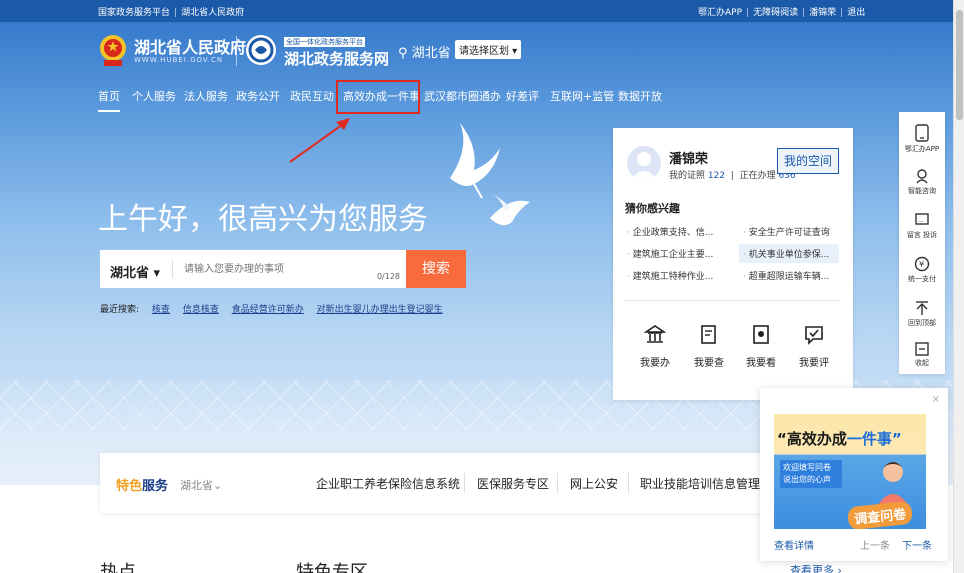  I want to click on recent-searches: 最近搜索: 核查 信息核查 食品经营许可新办 对新出生婴儿办理出生登记婴生, so click(271, 308).